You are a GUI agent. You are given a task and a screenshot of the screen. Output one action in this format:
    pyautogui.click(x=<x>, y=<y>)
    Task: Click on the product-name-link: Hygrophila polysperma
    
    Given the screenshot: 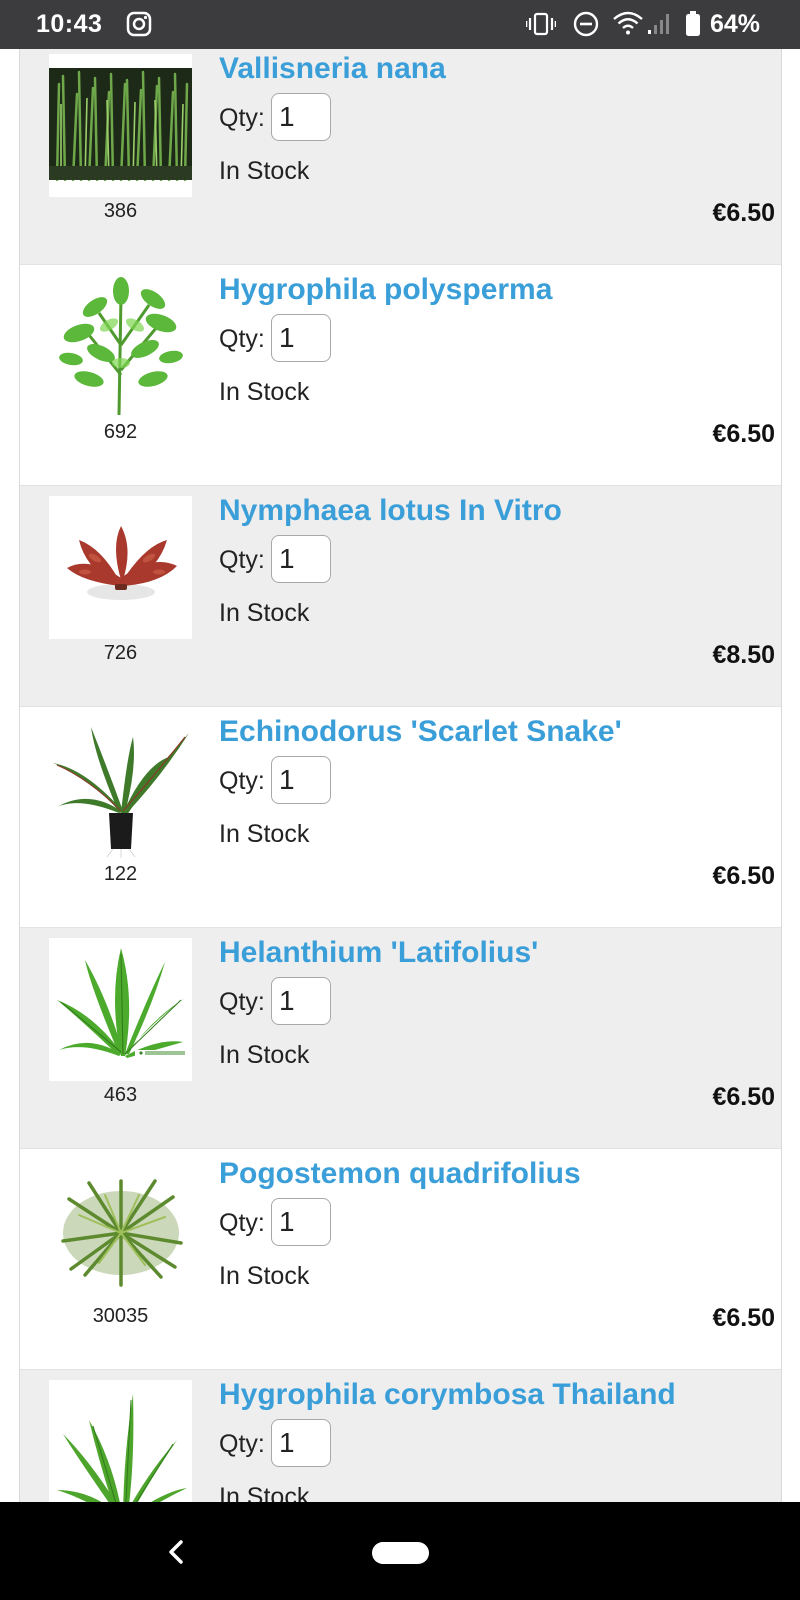 What is the action you would take?
    pyautogui.click(x=385, y=290)
    